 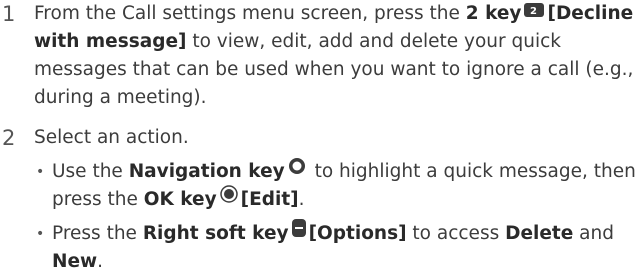 I want to click on new-label: New, so click(x=75, y=261).